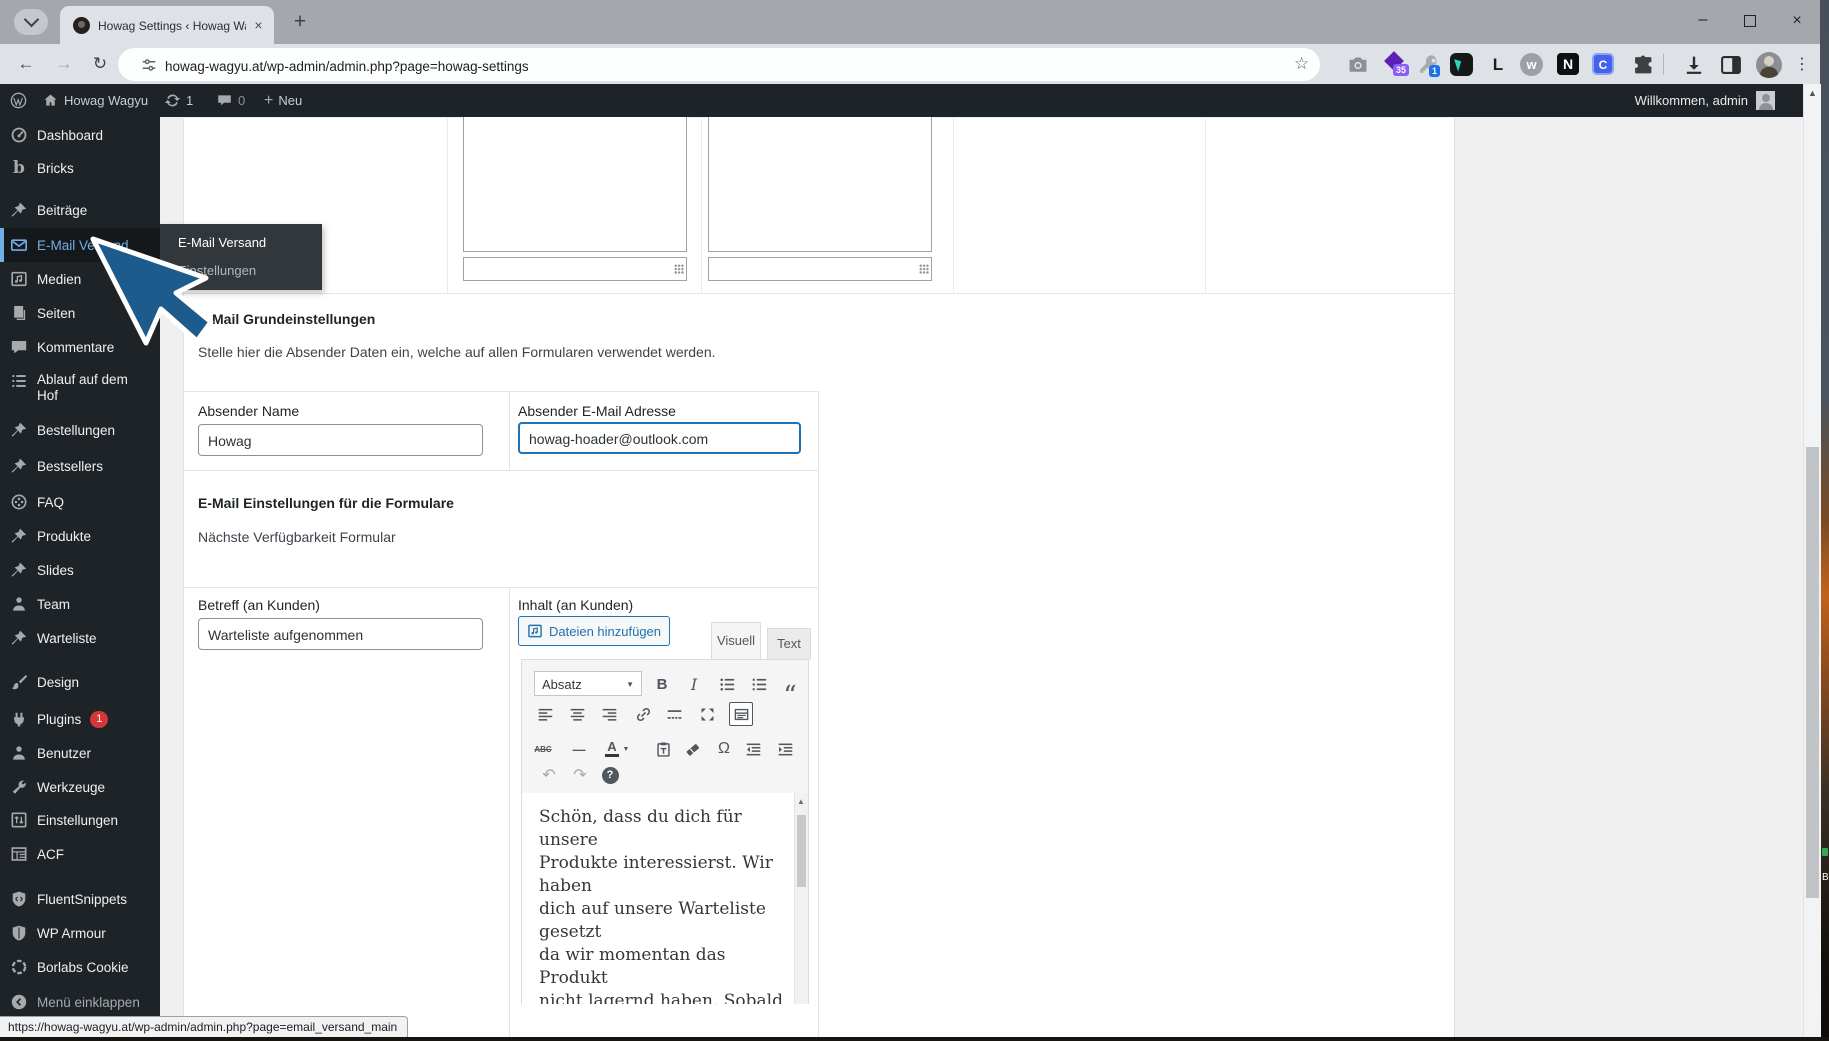  Describe the element at coordinates (1603, 64) in the screenshot. I see `extension-clickup-icon: C` at that location.